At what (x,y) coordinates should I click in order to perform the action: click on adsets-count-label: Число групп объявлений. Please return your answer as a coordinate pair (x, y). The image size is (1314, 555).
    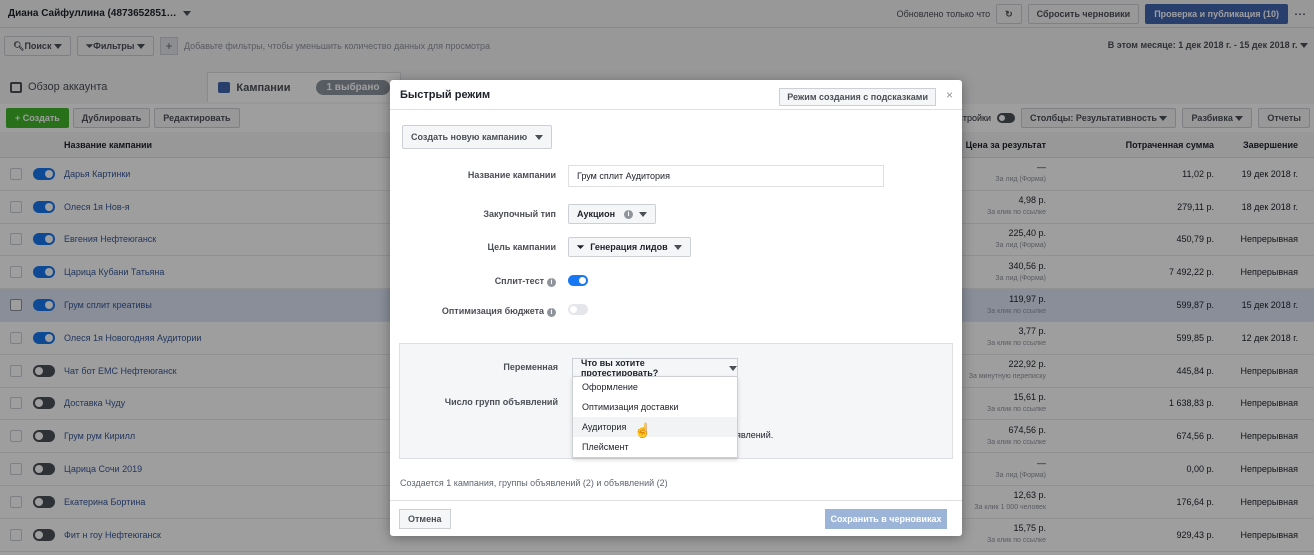
    Looking at the image, I should click on (501, 402).